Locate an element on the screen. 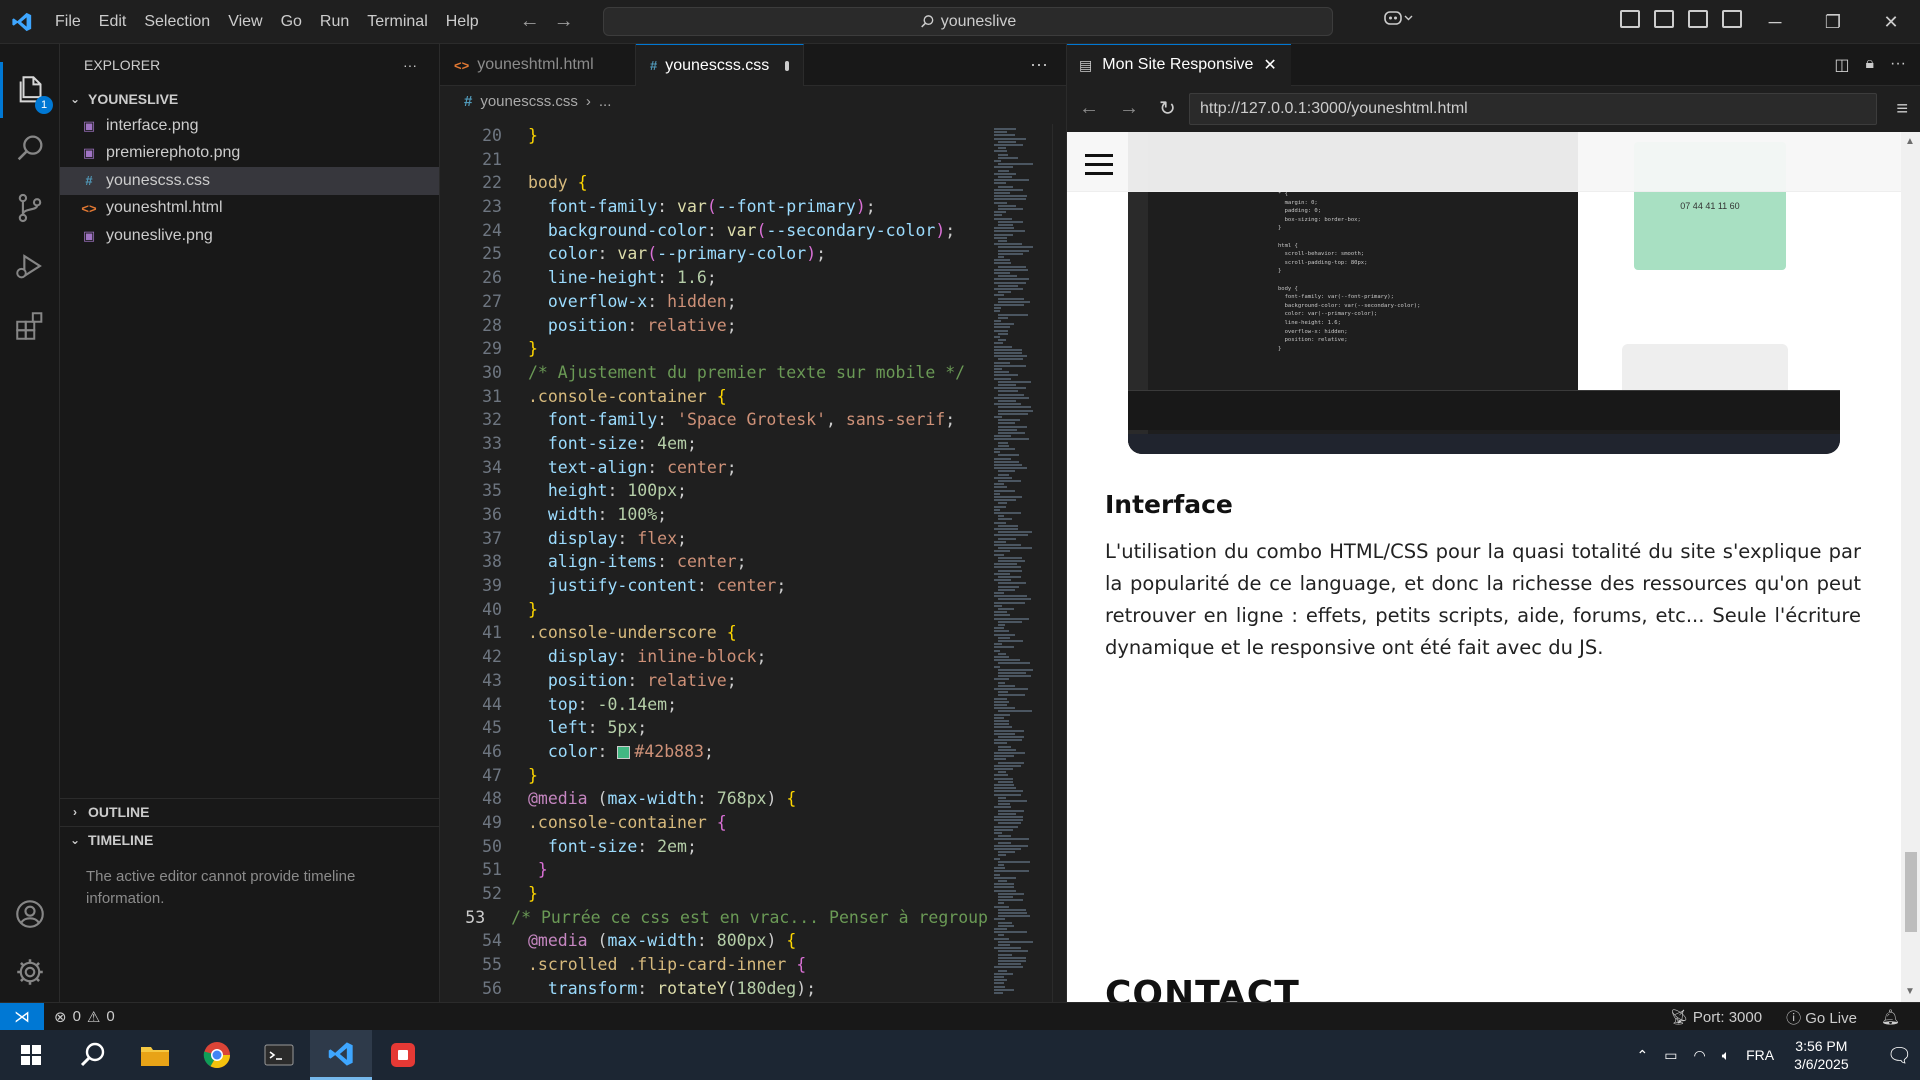 The width and height of the screenshot is (1920, 1080). unsaved-dot-icon is located at coordinates (787, 65).